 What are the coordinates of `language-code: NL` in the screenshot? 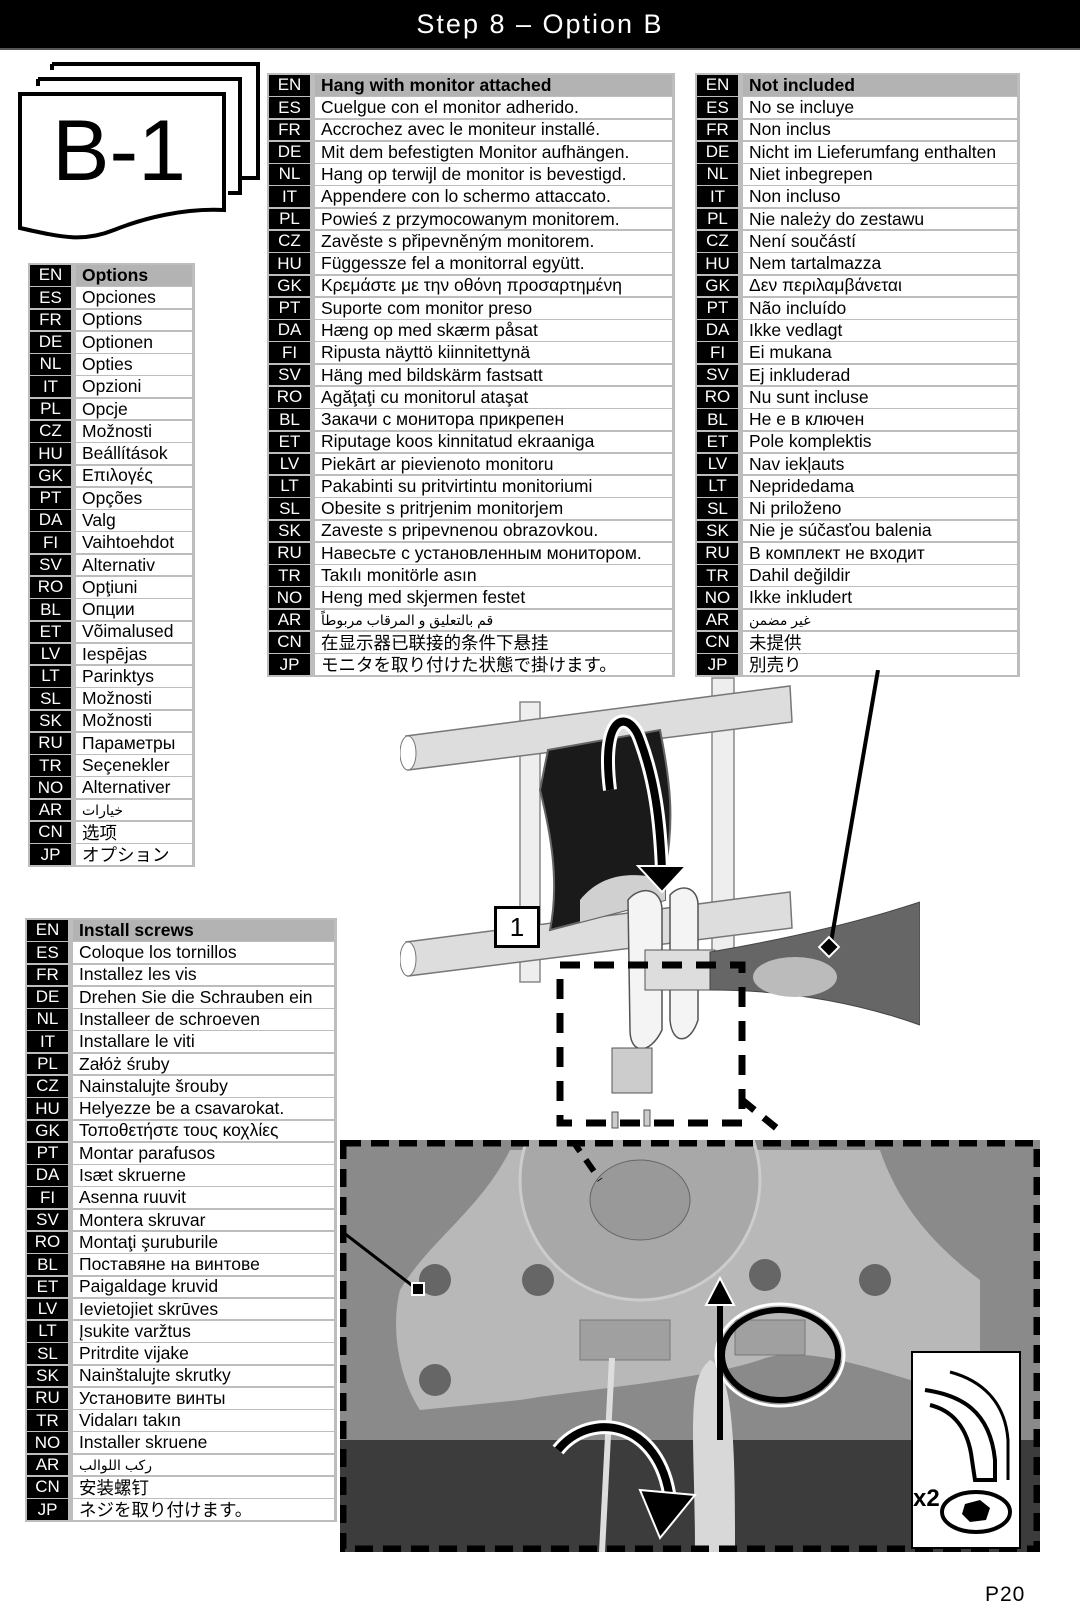 It's located at (289, 174).